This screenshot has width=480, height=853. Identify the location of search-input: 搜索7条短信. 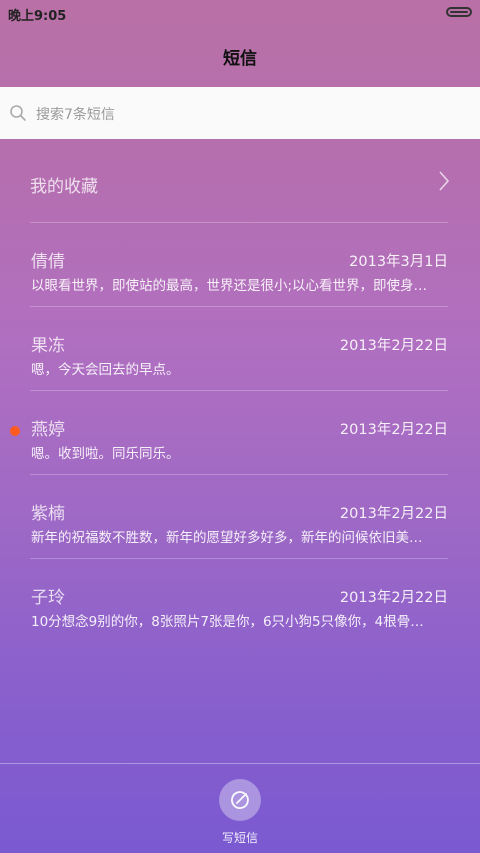
(75, 114).